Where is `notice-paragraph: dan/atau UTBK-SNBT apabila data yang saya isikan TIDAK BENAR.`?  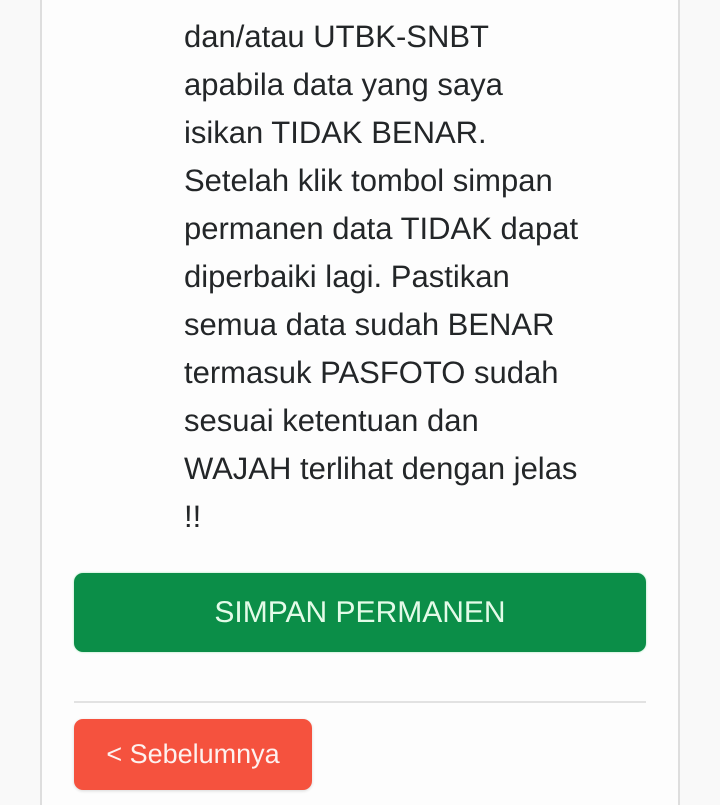
notice-paragraph: dan/atau UTBK-SNBT apabila data yang saya isikan TIDAK BENAR. is located at coordinates (344, 85).